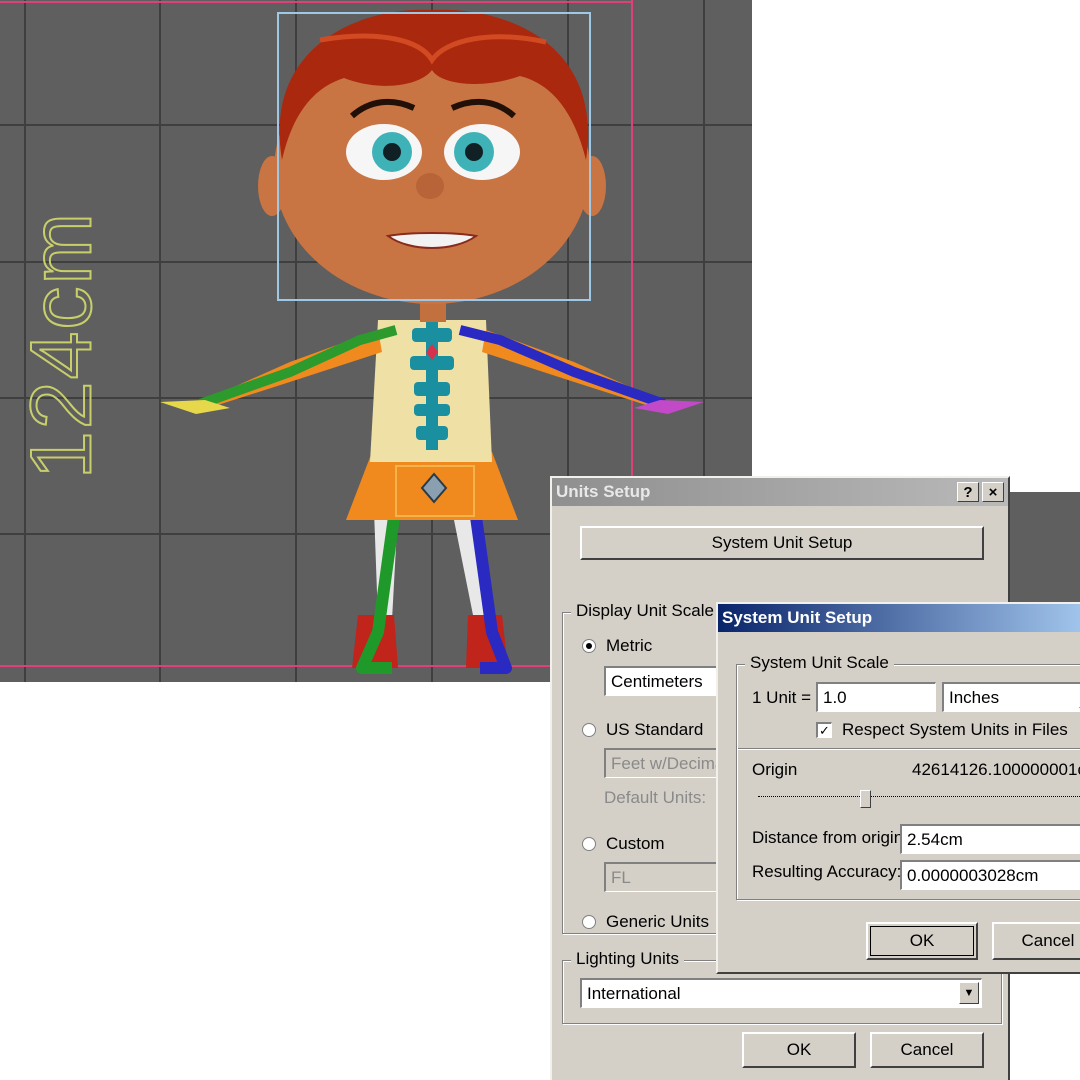 This screenshot has width=1080, height=1080. Describe the element at coordinates (824, 730) in the screenshot. I see `check-icon: ✓` at that location.